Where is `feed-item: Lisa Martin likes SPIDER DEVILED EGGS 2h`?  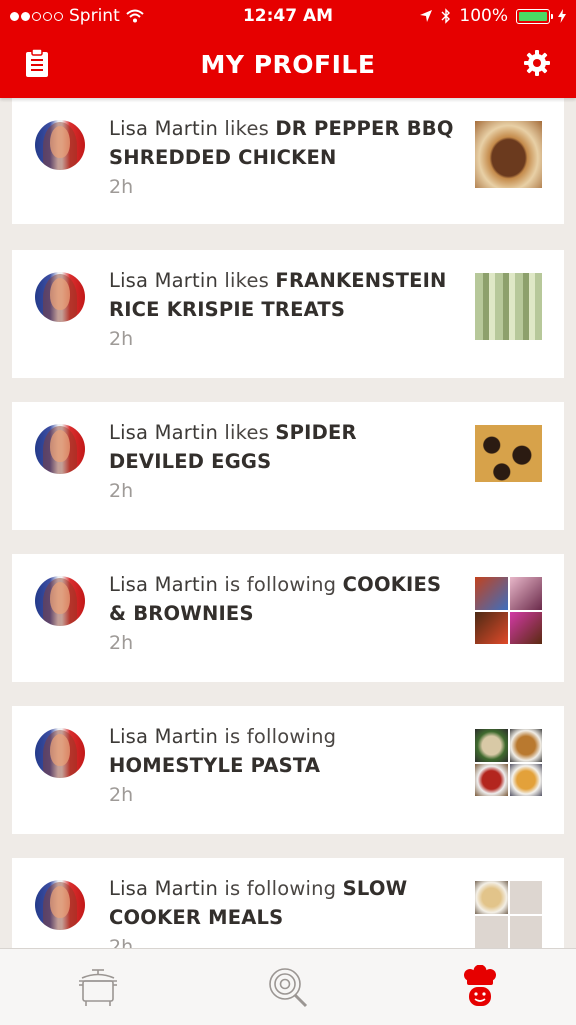
feed-item: Lisa Martin likes SPIDER DEVILED EGGS 2h is located at coordinates (288, 466).